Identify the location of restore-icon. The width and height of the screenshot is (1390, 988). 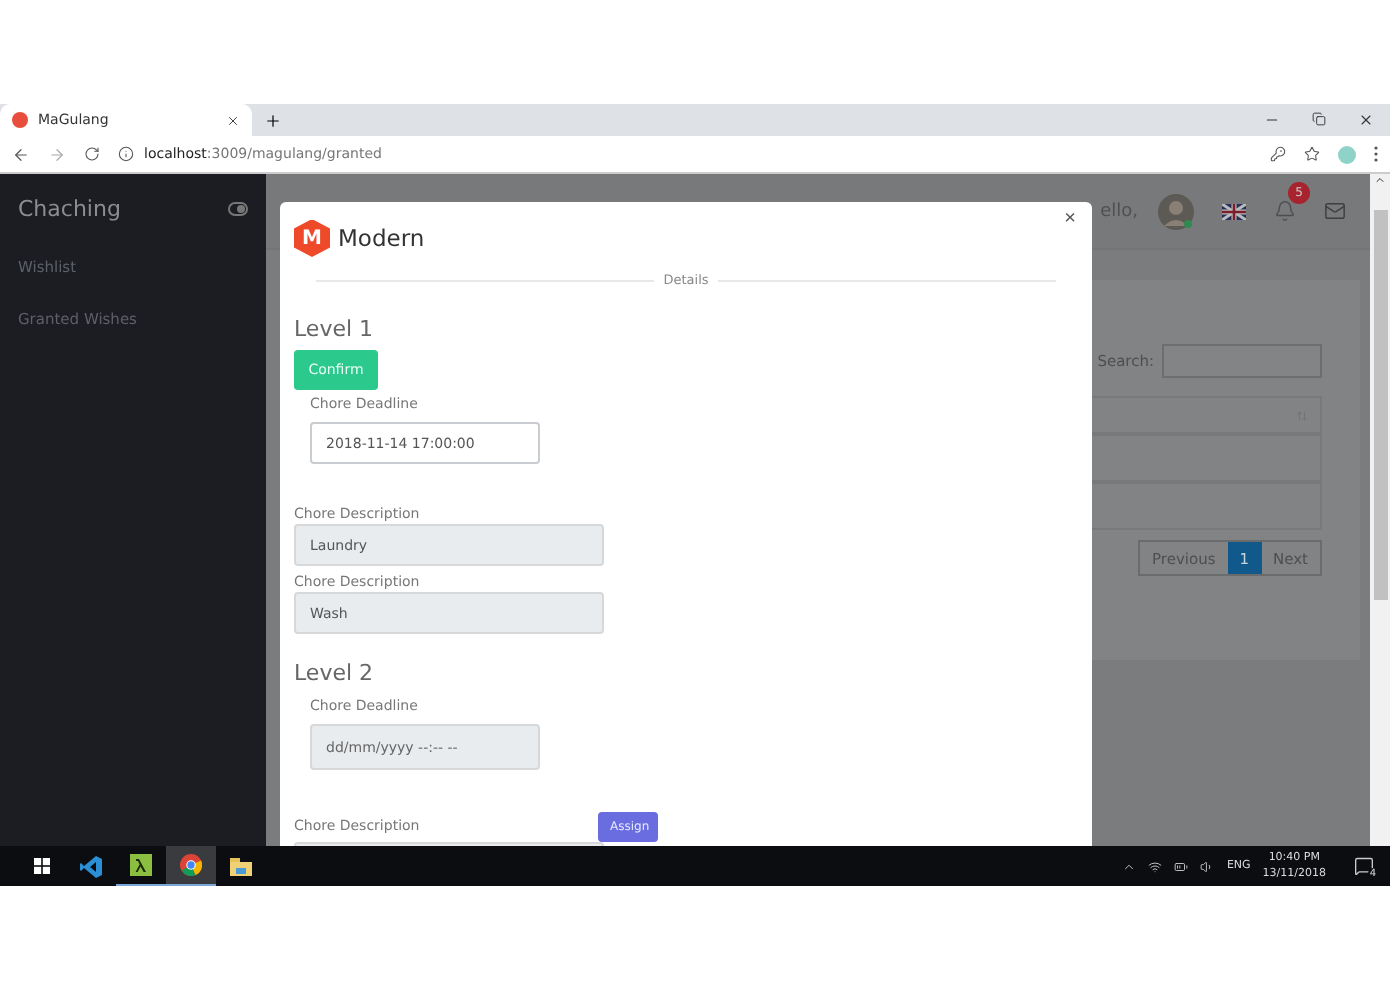
(1319, 119).